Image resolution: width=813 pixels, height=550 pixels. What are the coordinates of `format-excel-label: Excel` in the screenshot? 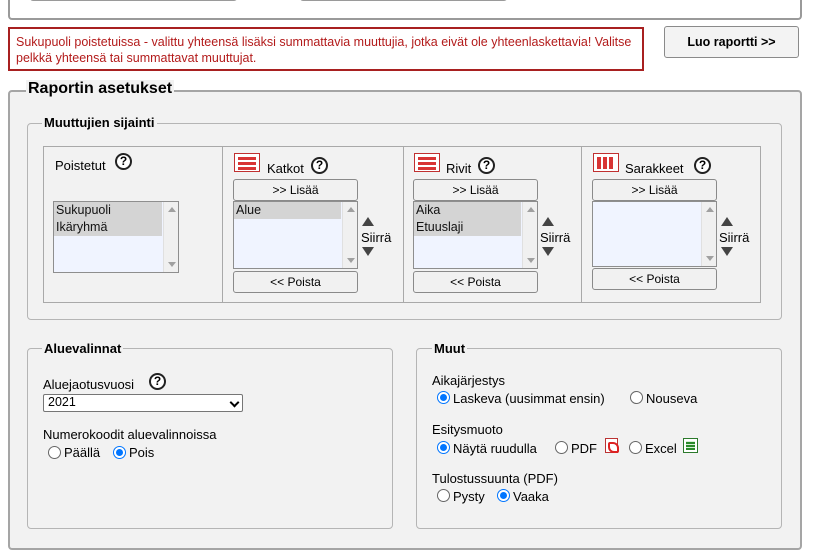 It's located at (661, 448).